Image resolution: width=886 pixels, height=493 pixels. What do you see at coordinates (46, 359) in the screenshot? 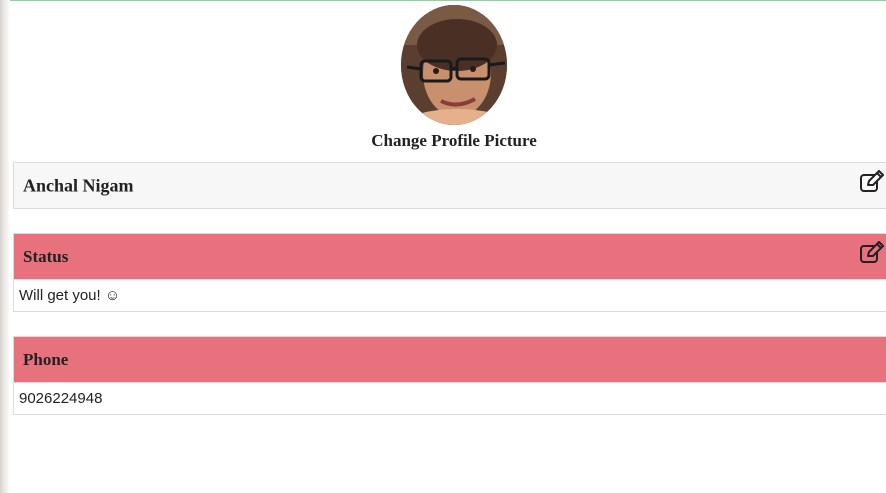
I see `phone-title: Phone` at bounding box center [46, 359].